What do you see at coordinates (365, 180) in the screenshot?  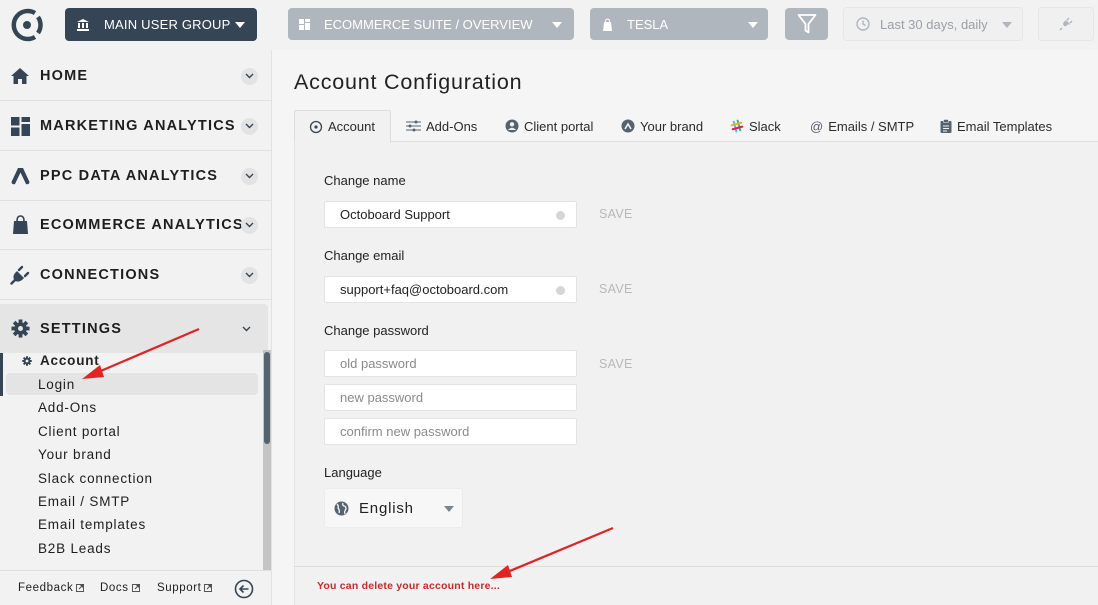 I see `change-name-label: Change name` at bounding box center [365, 180].